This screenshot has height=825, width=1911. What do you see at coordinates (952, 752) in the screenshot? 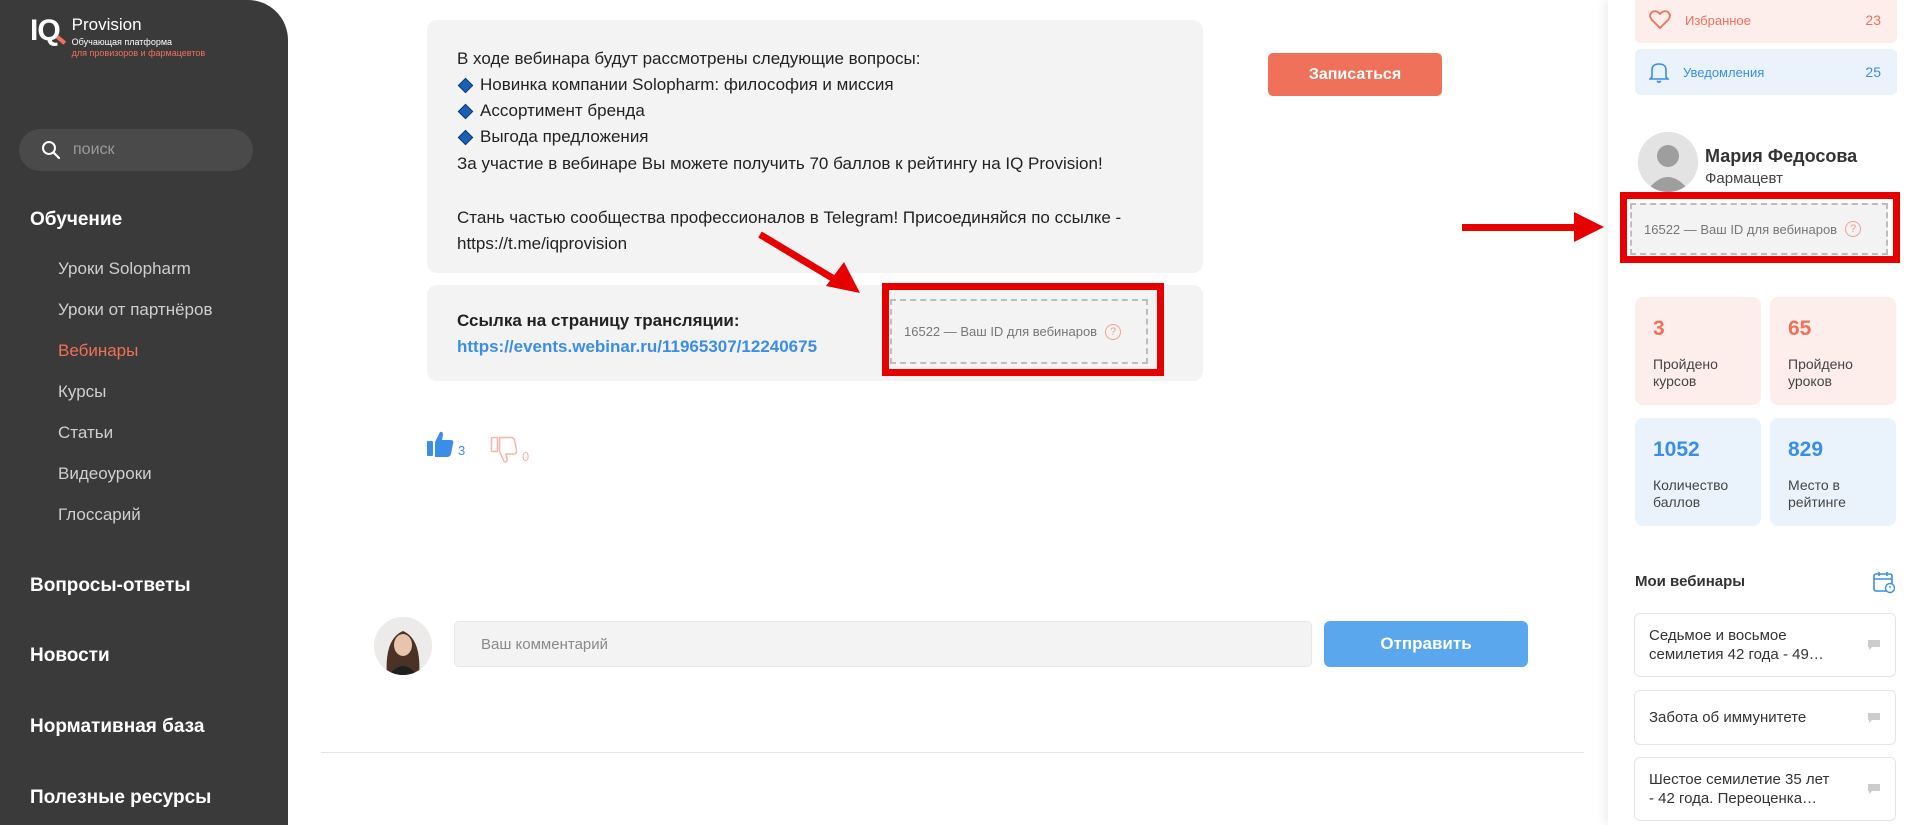
I see `divider` at bounding box center [952, 752].